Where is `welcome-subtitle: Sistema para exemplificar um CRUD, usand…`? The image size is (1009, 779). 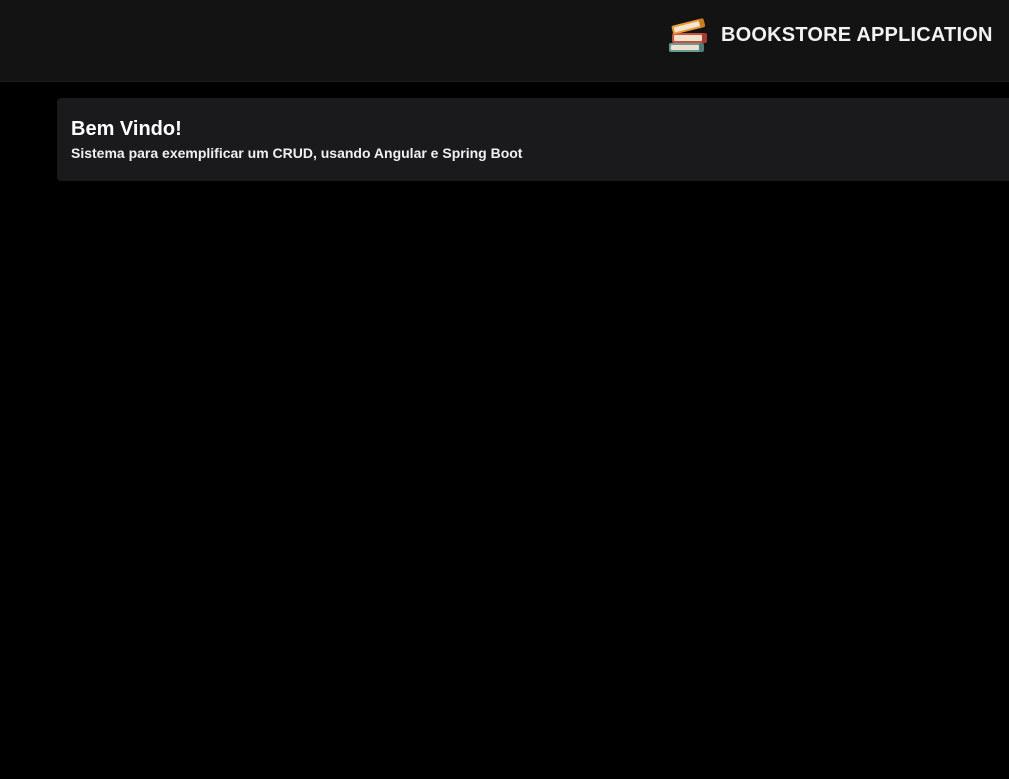 welcome-subtitle: Sistema para exemplificar um CRUD, usand… is located at coordinates (297, 153).